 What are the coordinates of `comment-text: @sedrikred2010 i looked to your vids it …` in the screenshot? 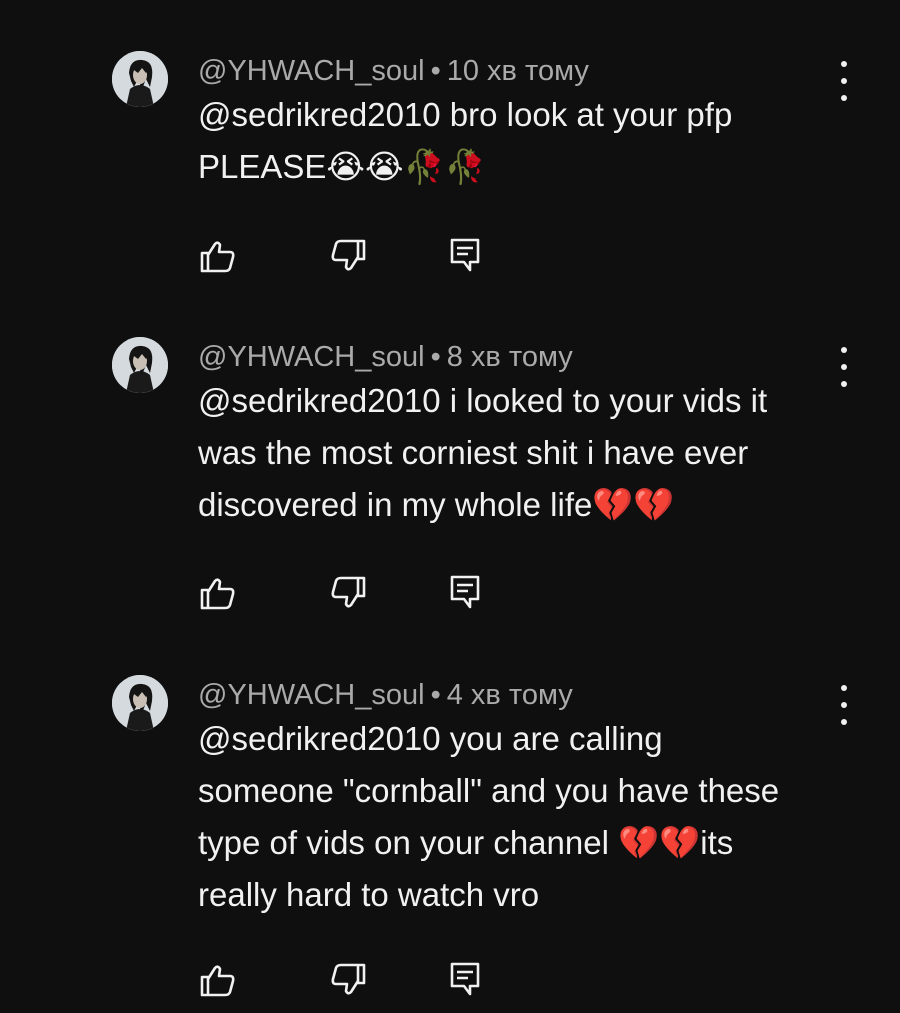 It's located at (483, 452).